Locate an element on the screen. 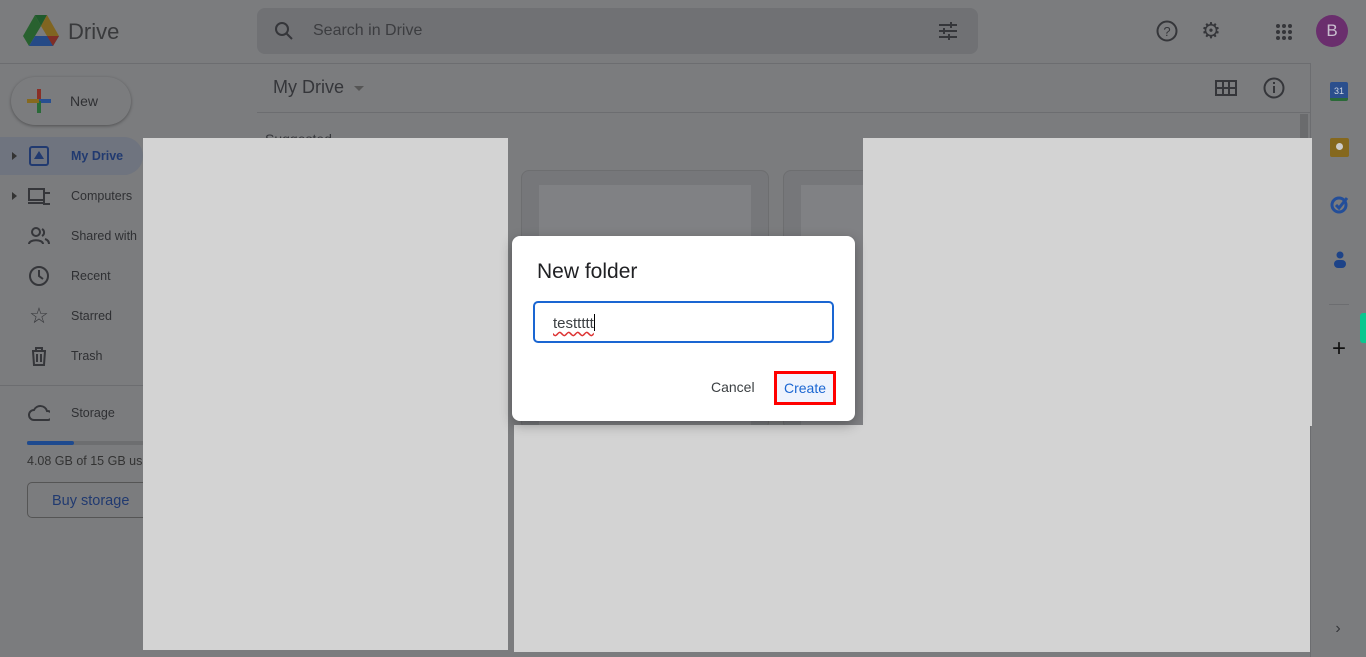  calendar-icon: 31 is located at coordinates (1339, 91).